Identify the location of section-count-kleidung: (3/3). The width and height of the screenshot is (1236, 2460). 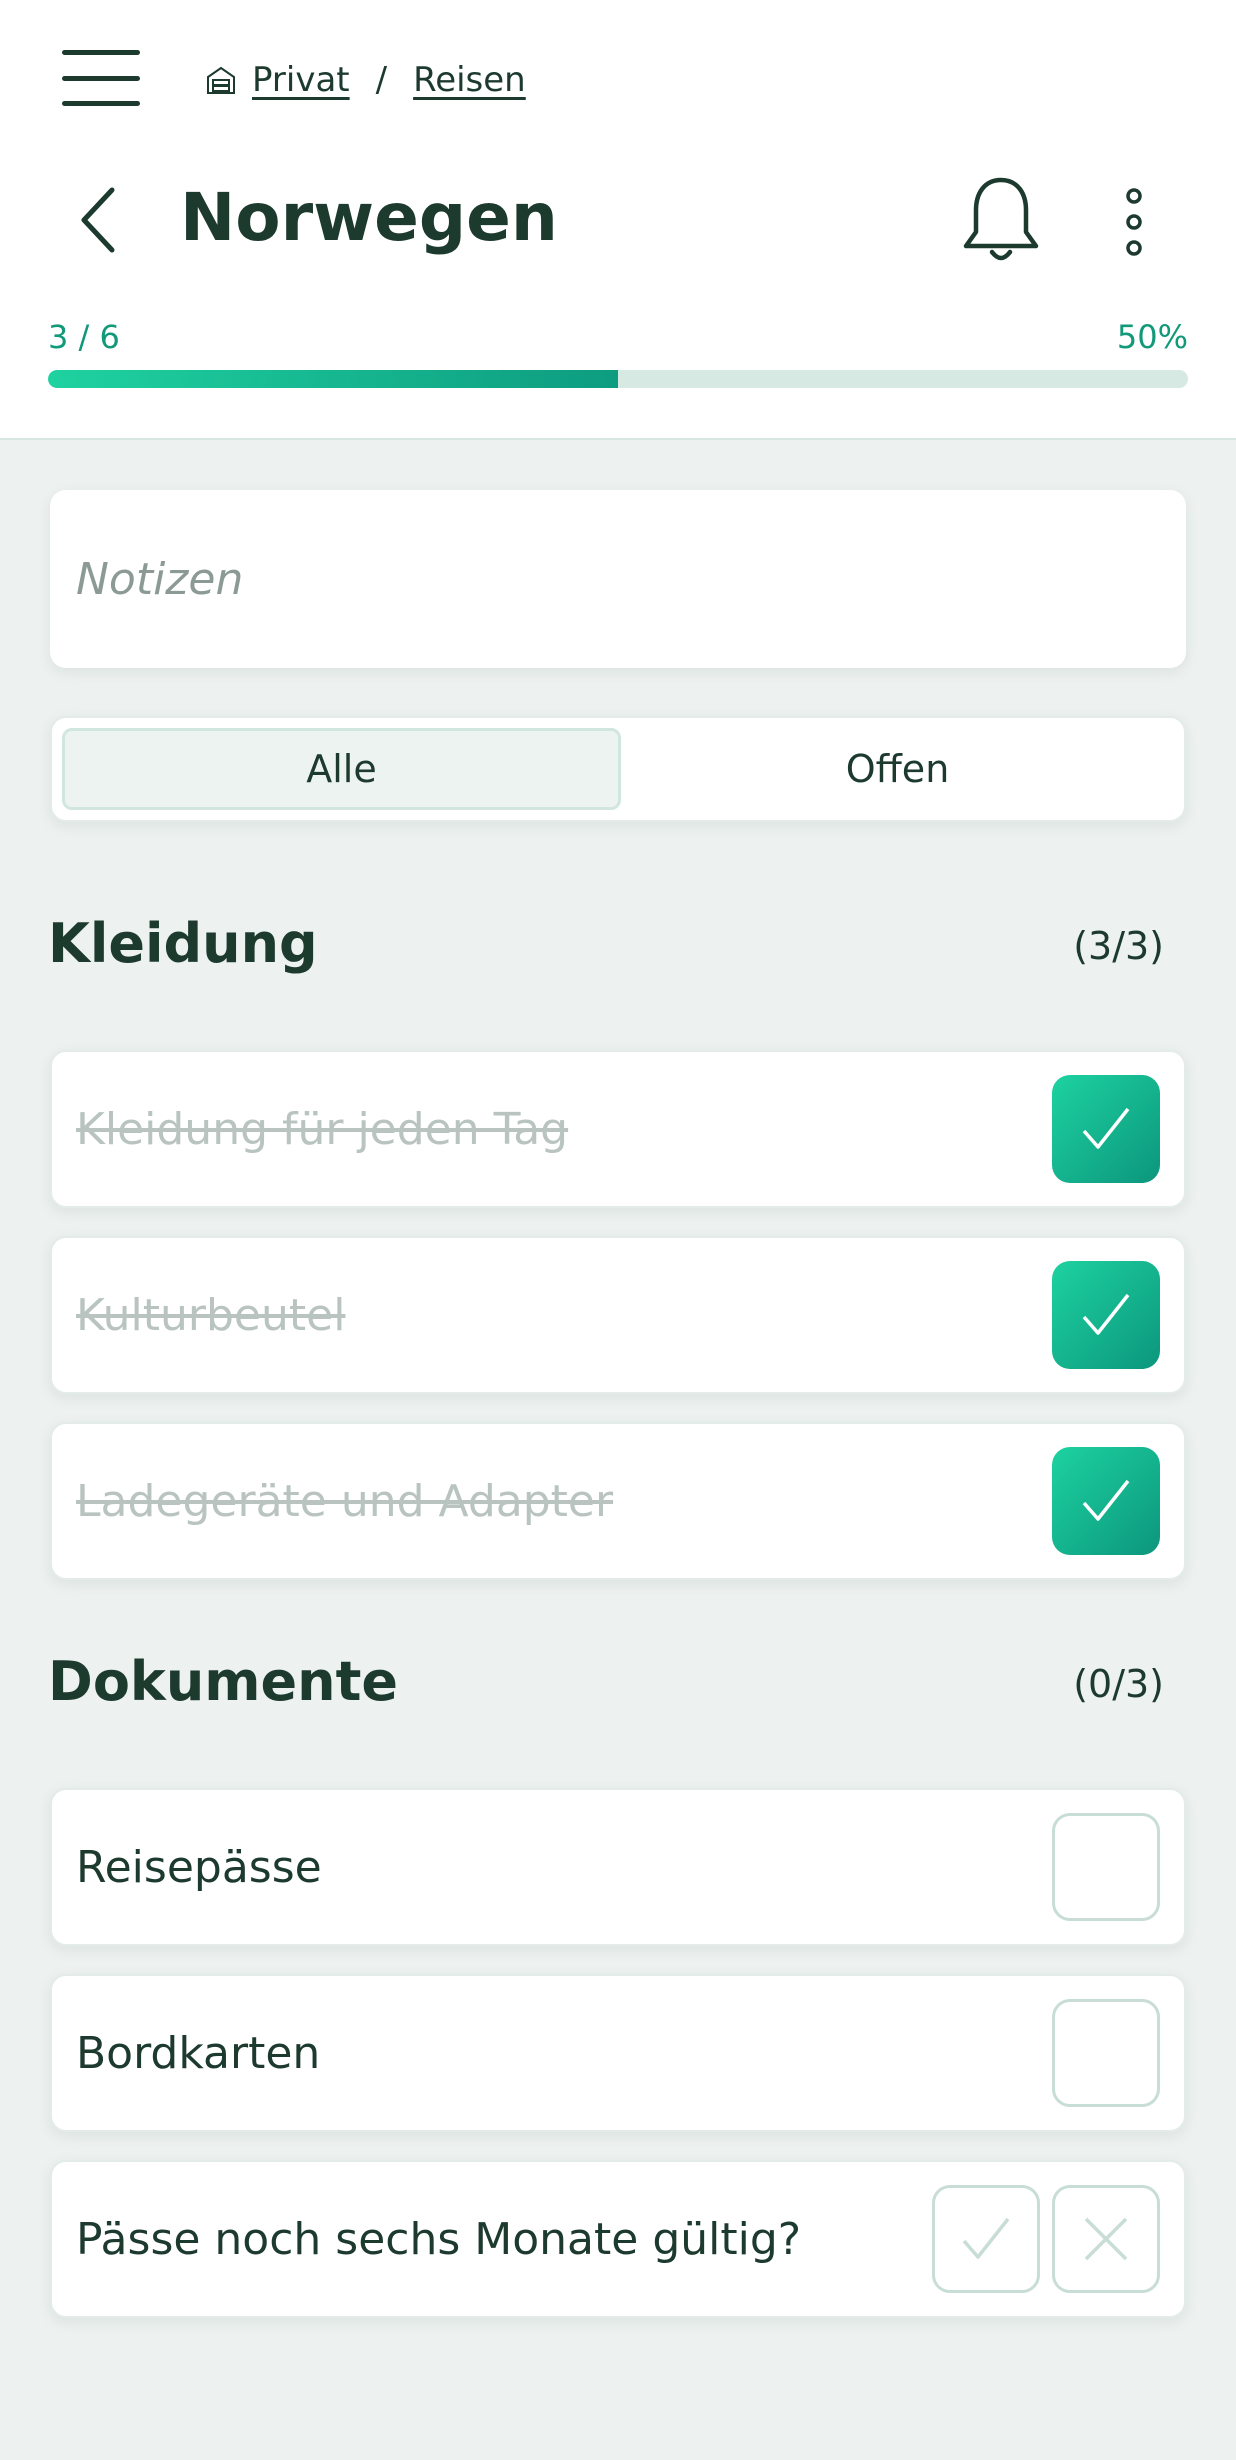
(1118, 946).